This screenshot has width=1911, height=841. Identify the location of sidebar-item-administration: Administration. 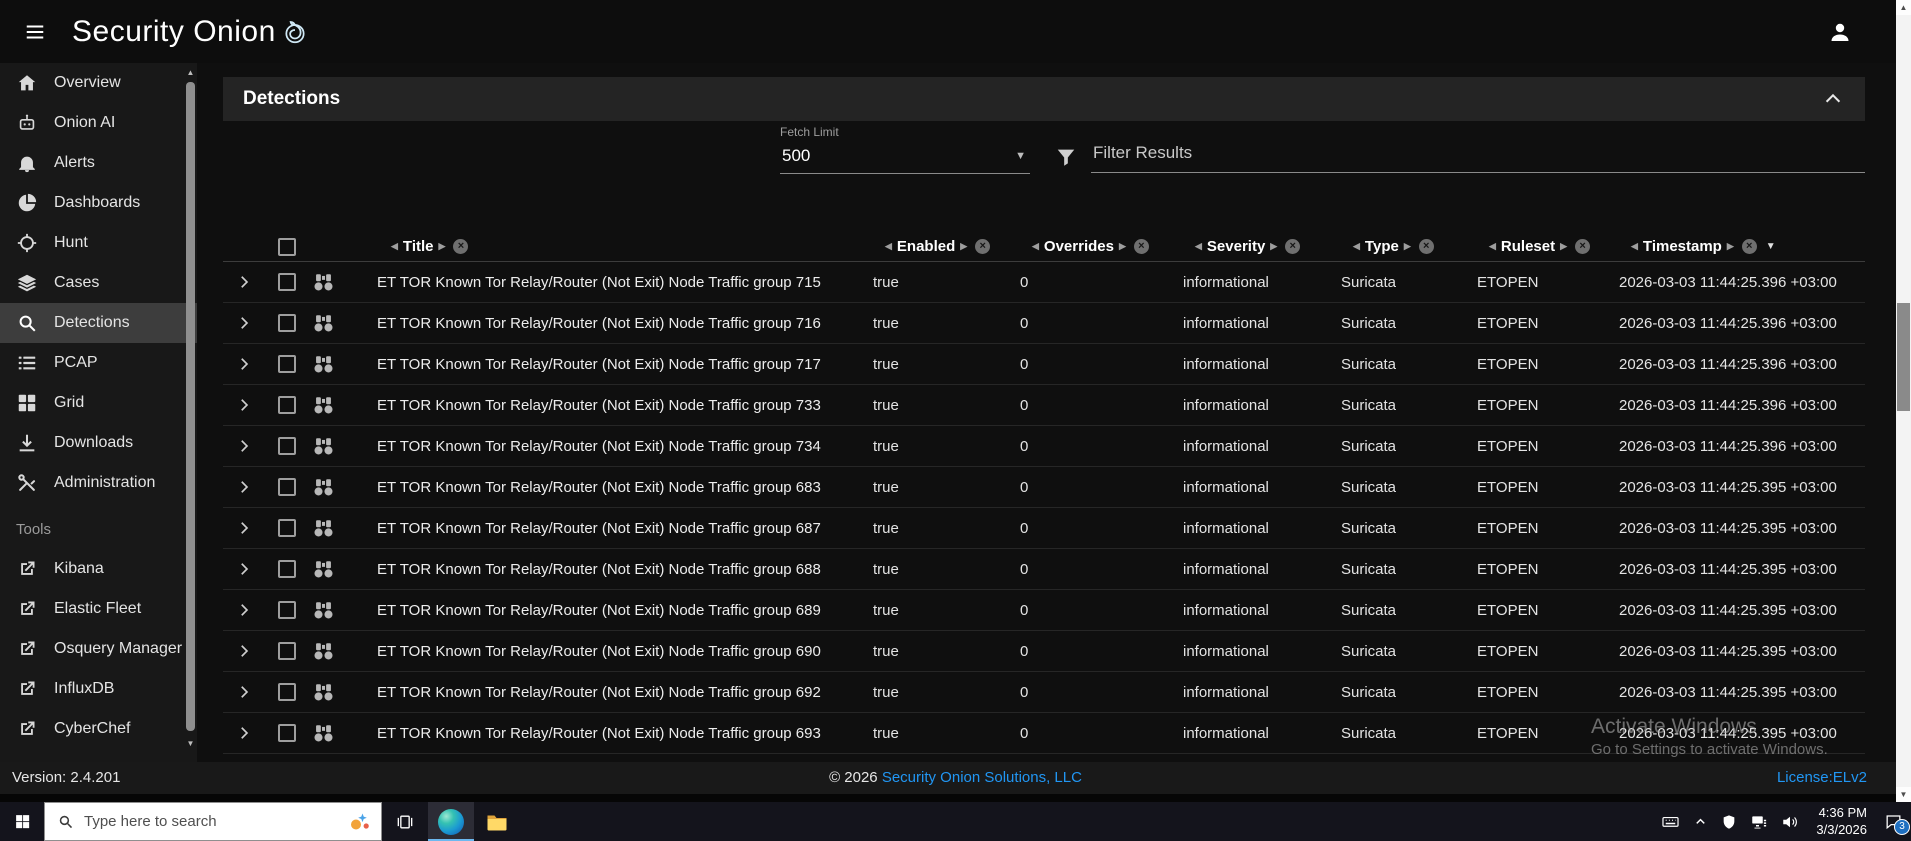
(98, 483).